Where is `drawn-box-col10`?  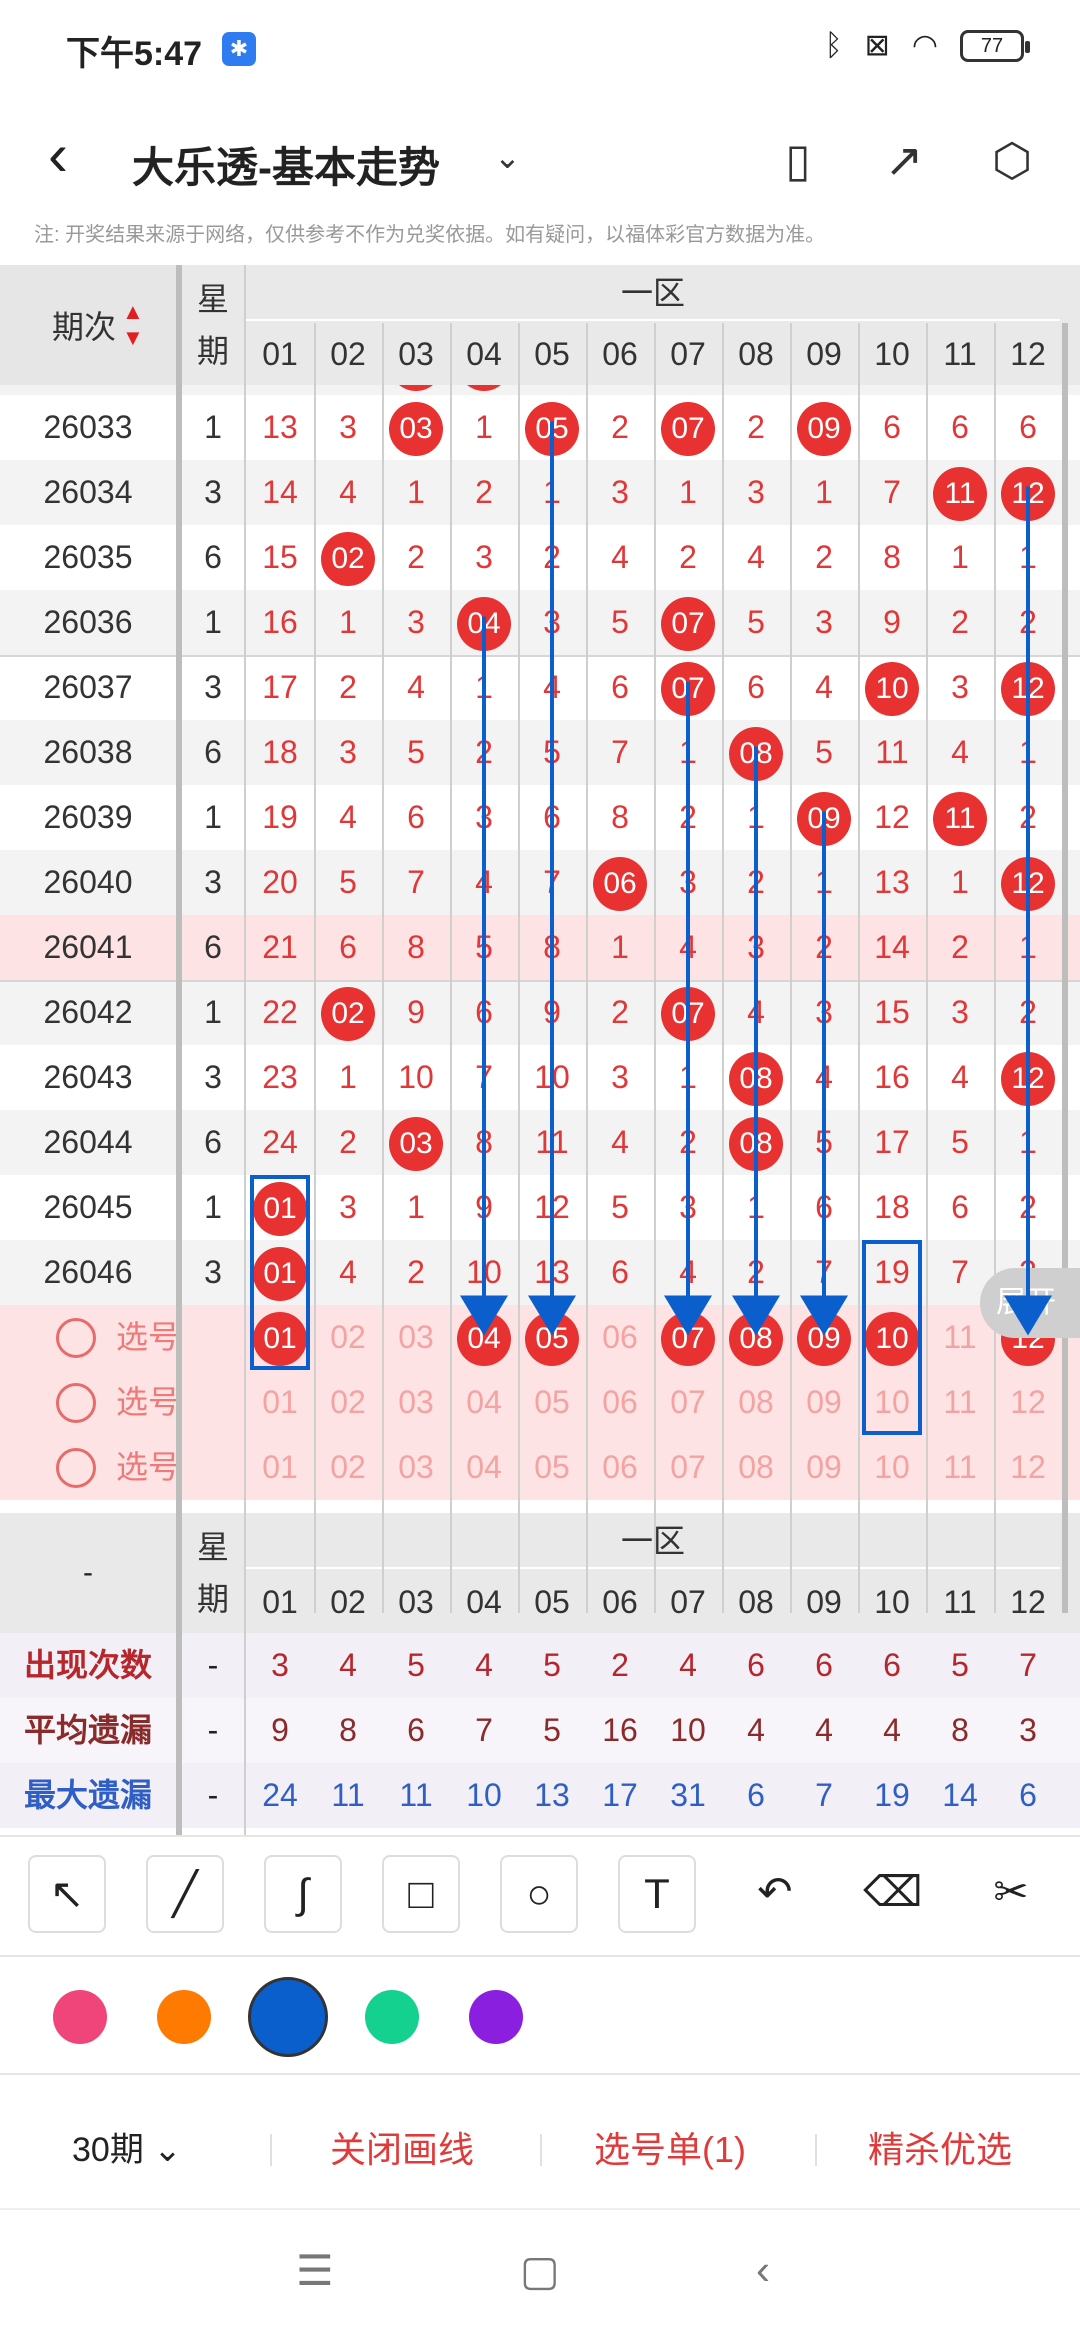 drawn-box-col10 is located at coordinates (892, 1337).